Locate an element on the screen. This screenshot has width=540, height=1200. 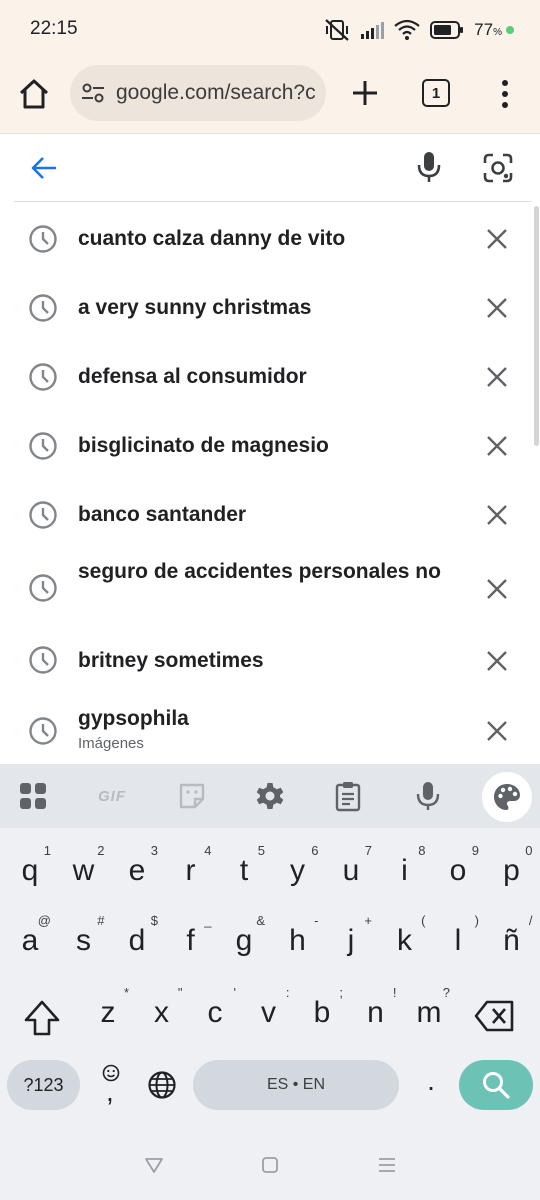
key-label: c is located at coordinates (215, 1012).